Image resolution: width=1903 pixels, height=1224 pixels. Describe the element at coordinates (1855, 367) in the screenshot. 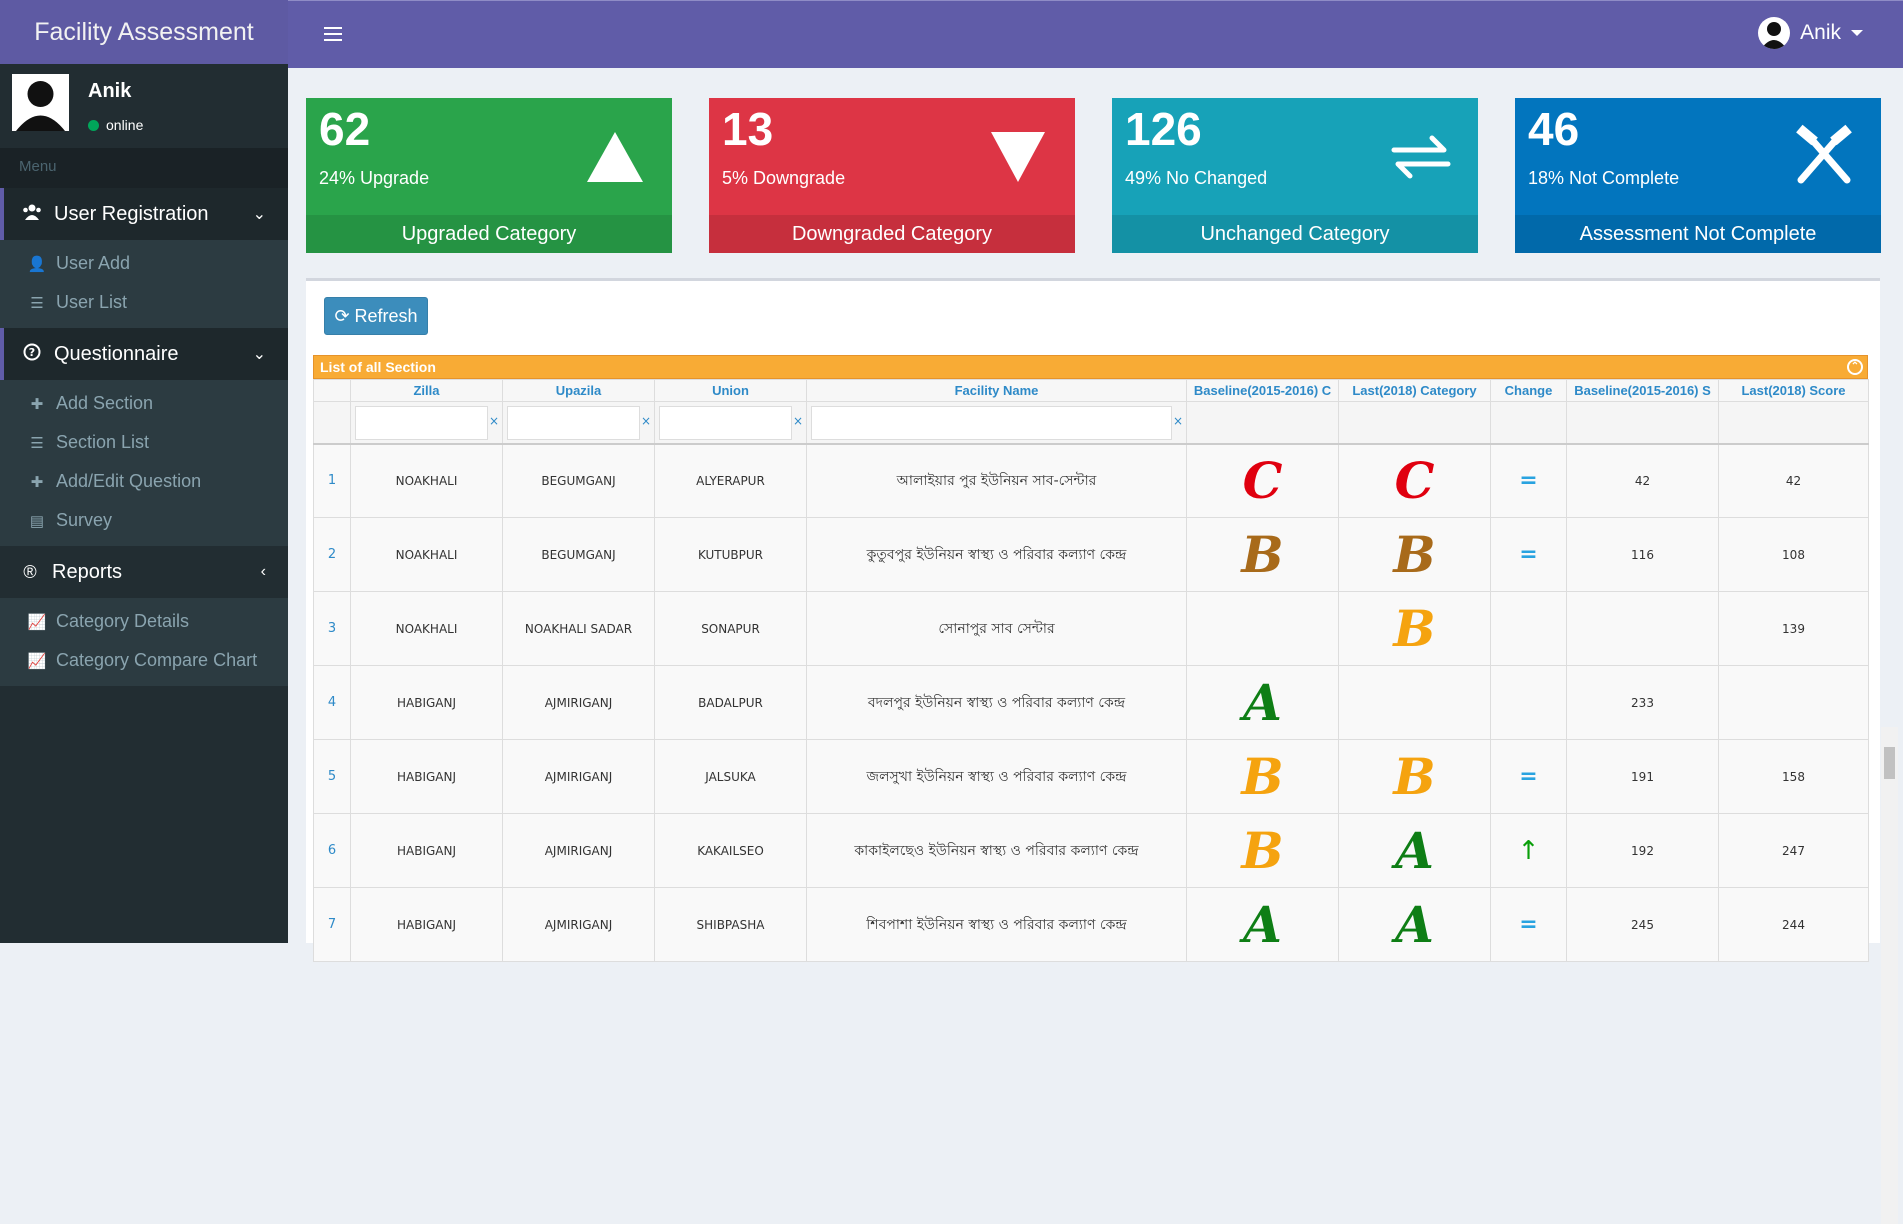

I see `collapse-grid-icon: ⌃` at that location.